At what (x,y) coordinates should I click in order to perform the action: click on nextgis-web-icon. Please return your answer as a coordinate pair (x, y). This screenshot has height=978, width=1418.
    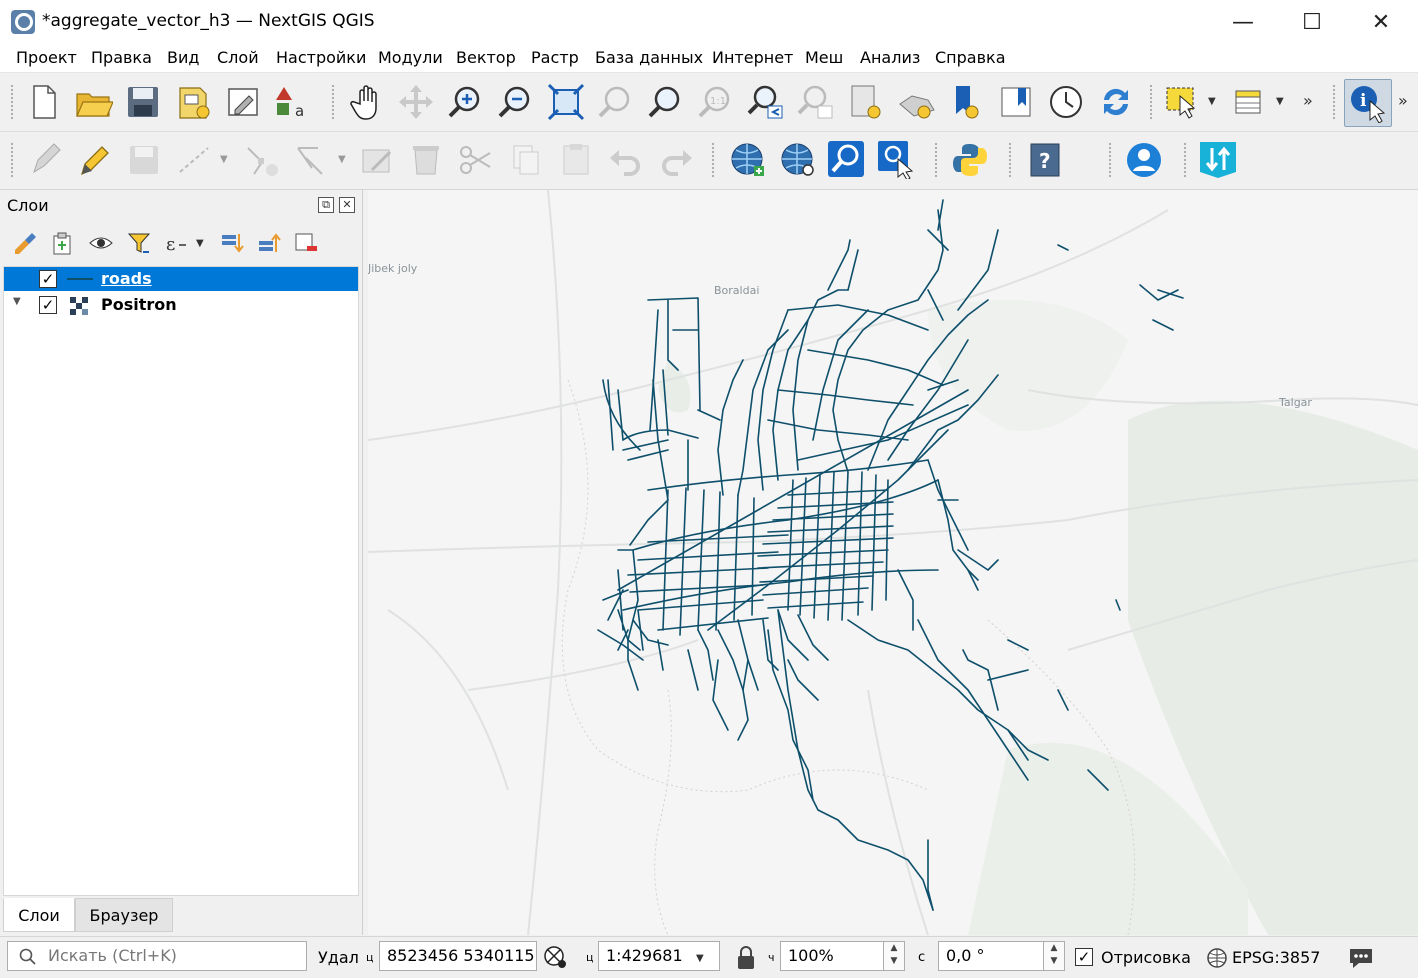
    Looking at the image, I should click on (748, 160).